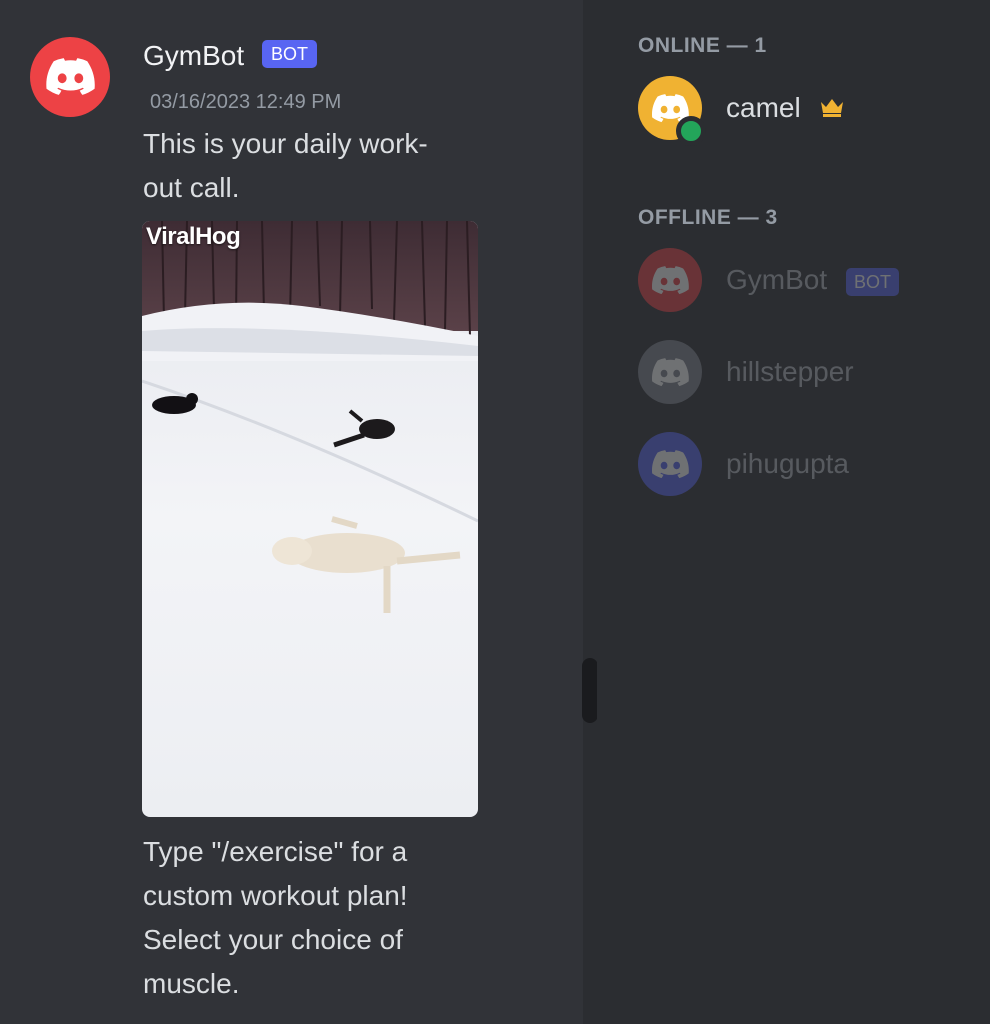 The image size is (990, 1024). What do you see at coordinates (285, 165) in the screenshot?
I see `message-text-top: This is your daily work- out call.` at bounding box center [285, 165].